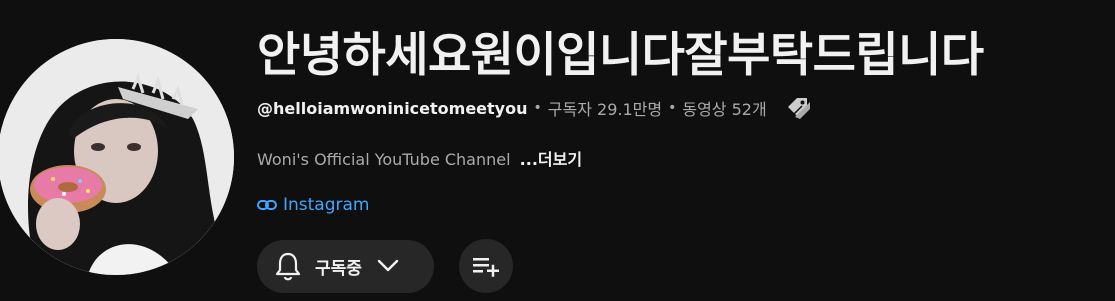 This screenshot has height=301, width=1115. I want to click on channel-handle: @helloiamwoninicetomeetyou, so click(392, 108).